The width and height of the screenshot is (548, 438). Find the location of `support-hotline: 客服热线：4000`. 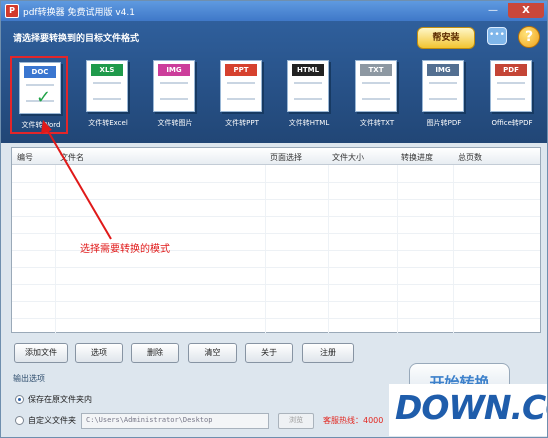

support-hotline: 客服热线：4000 is located at coordinates (353, 420).